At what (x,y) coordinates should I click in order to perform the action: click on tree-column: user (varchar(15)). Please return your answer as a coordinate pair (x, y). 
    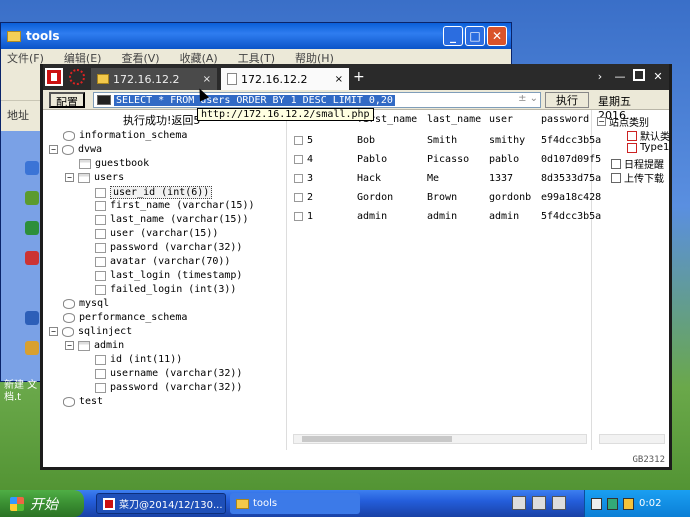
    Looking at the image, I should click on (156, 233).